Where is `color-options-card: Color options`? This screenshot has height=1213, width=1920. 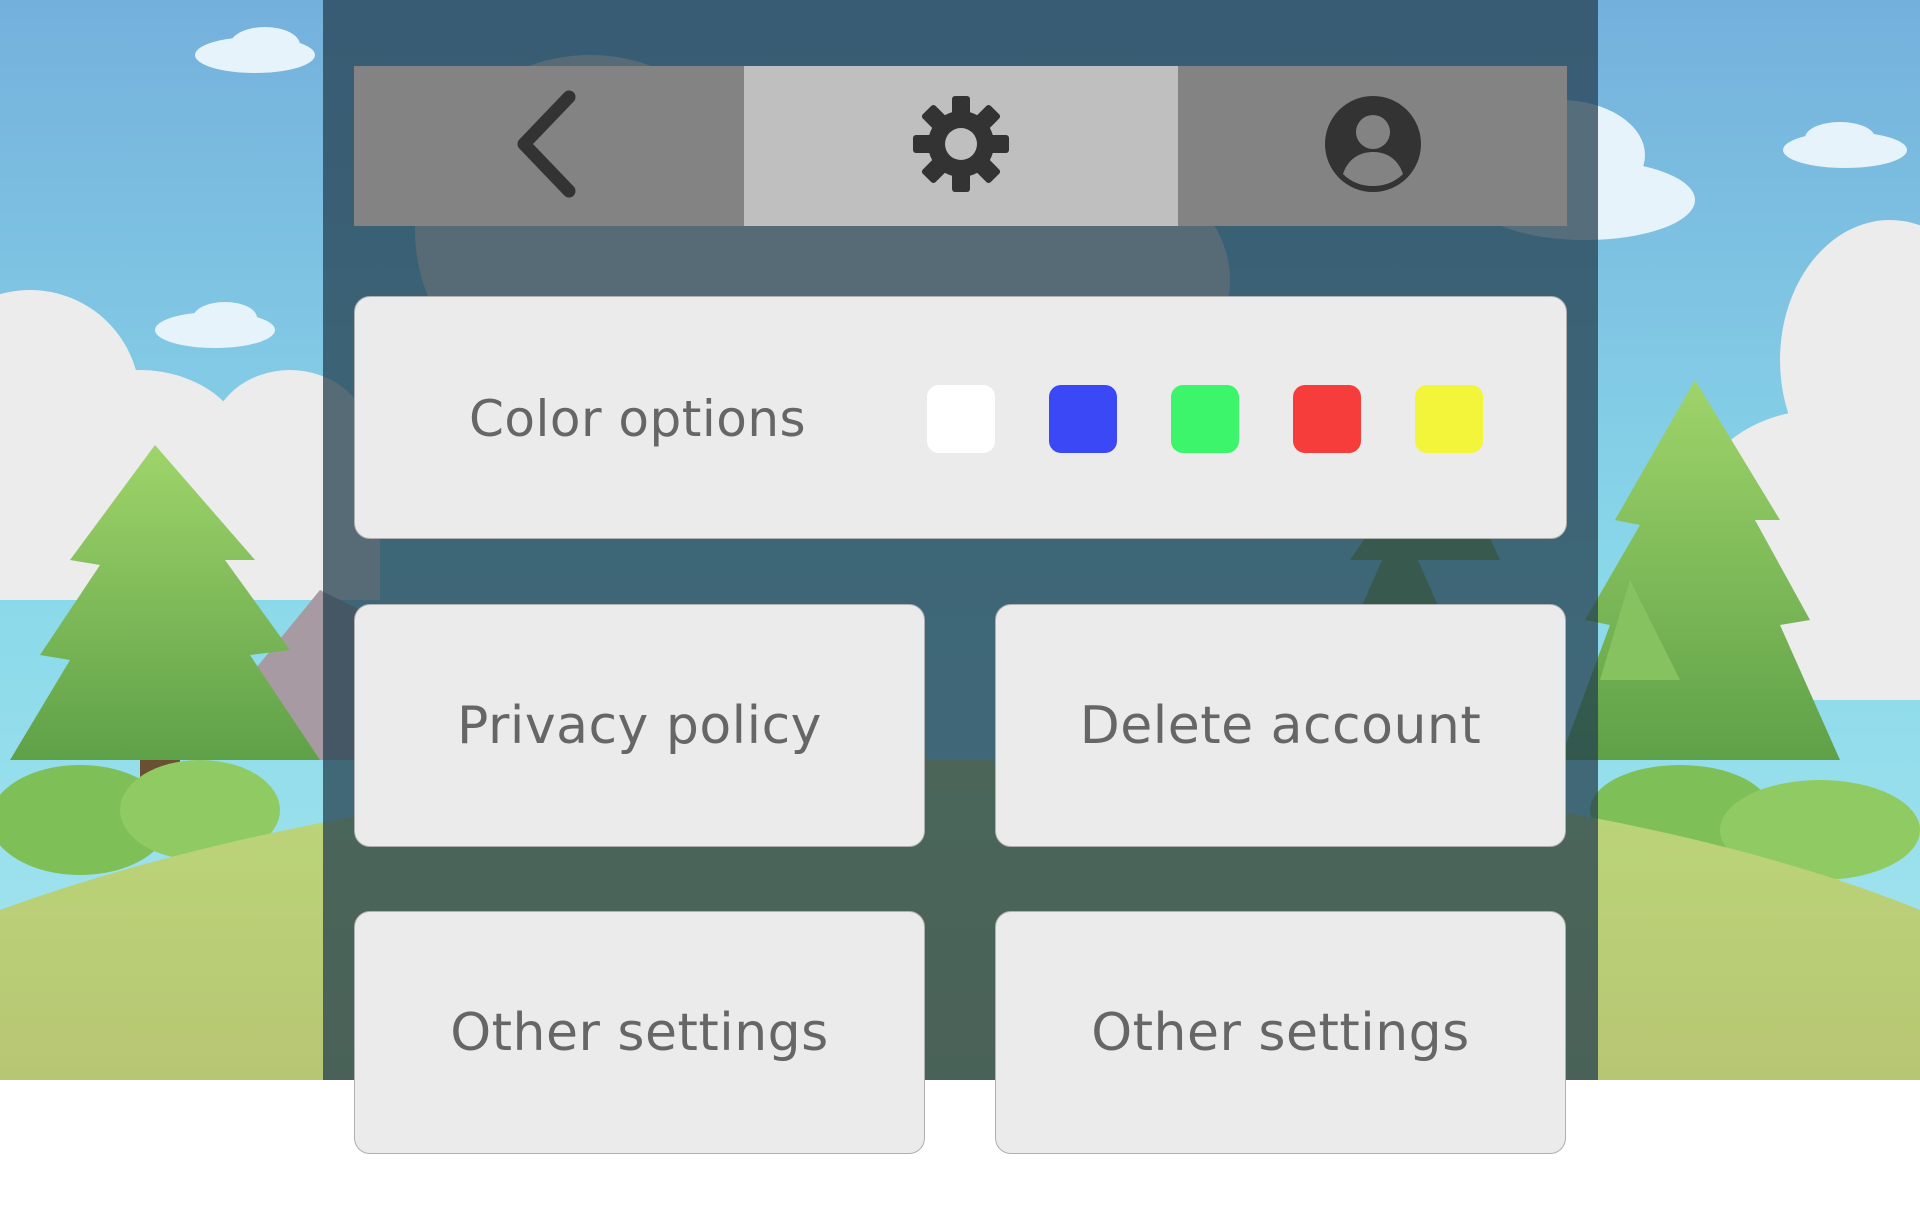 color-options-card: Color options is located at coordinates (960, 417).